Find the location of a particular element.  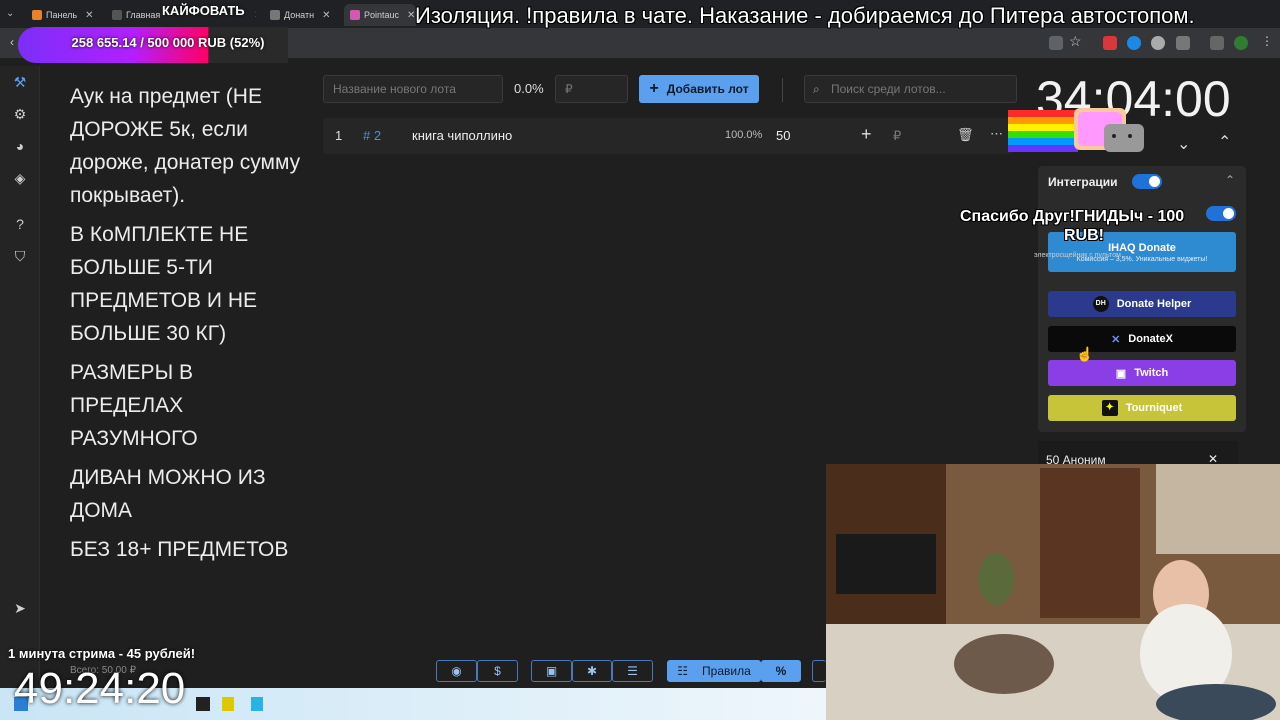

donation-goal-text: 258 655.14 / 500 000 RUB (52%) is located at coordinates (168, 42).